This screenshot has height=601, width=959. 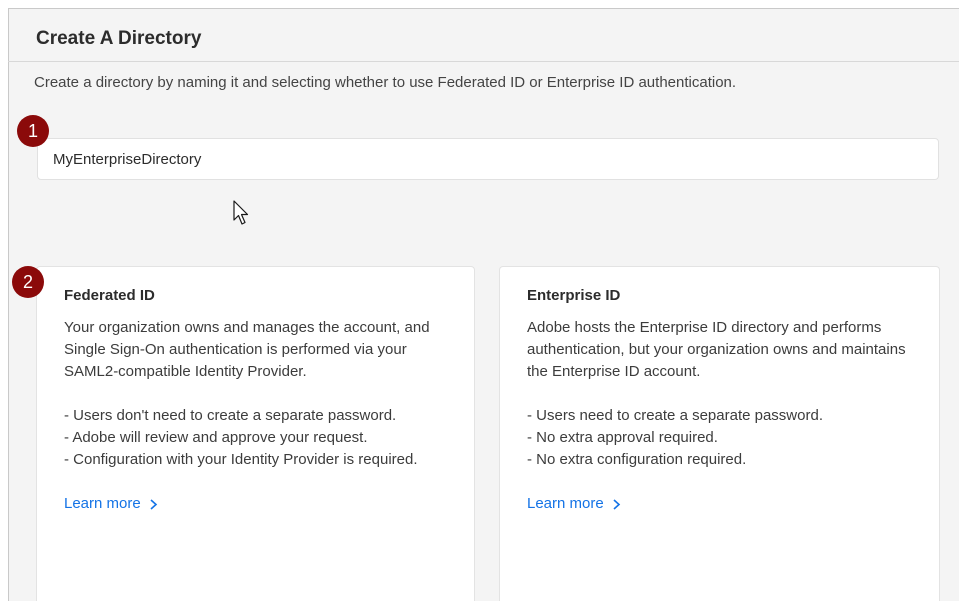 I want to click on option-title: Enterprise ID, so click(x=574, y=295).